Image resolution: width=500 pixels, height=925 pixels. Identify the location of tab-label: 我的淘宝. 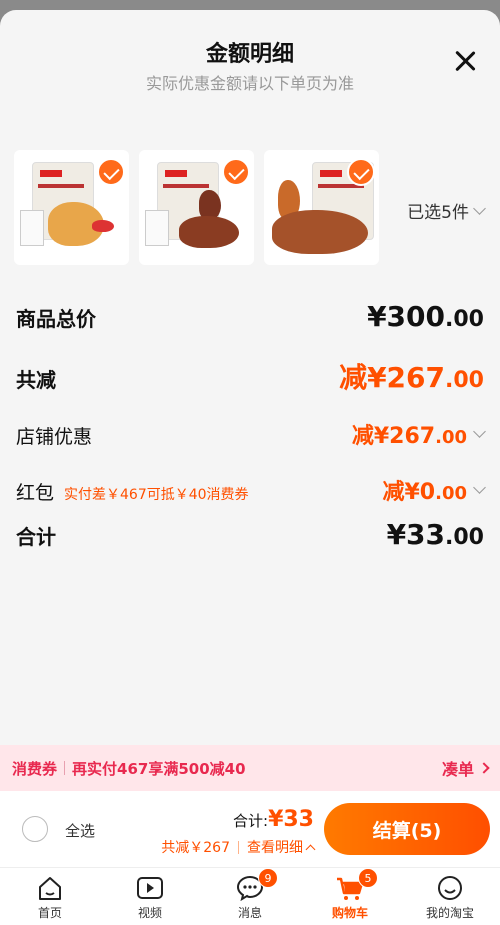
(449, 913).